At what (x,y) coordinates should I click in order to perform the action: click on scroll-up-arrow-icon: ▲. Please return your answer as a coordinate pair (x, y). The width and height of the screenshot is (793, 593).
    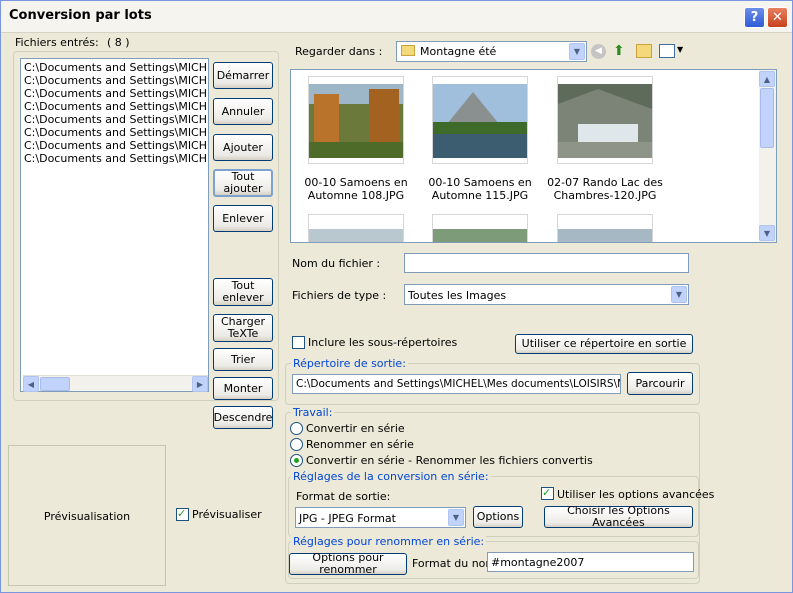
    Looking at the image, I should click on (767, 79).